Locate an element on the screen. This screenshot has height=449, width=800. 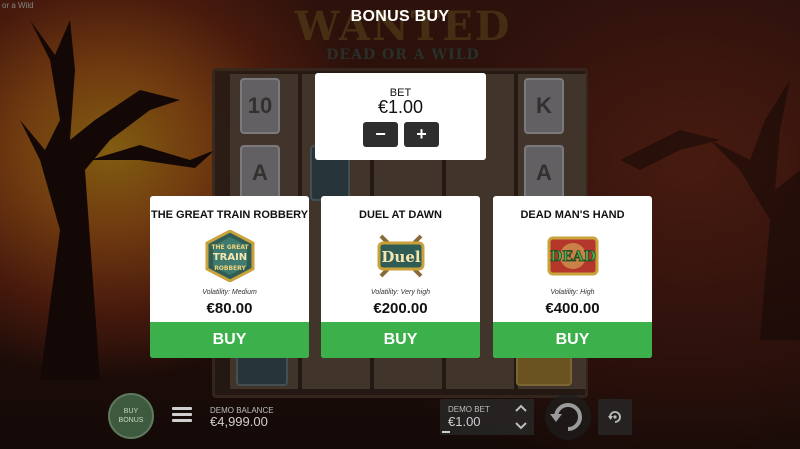
menu-button is located at coordinates (182, 416).